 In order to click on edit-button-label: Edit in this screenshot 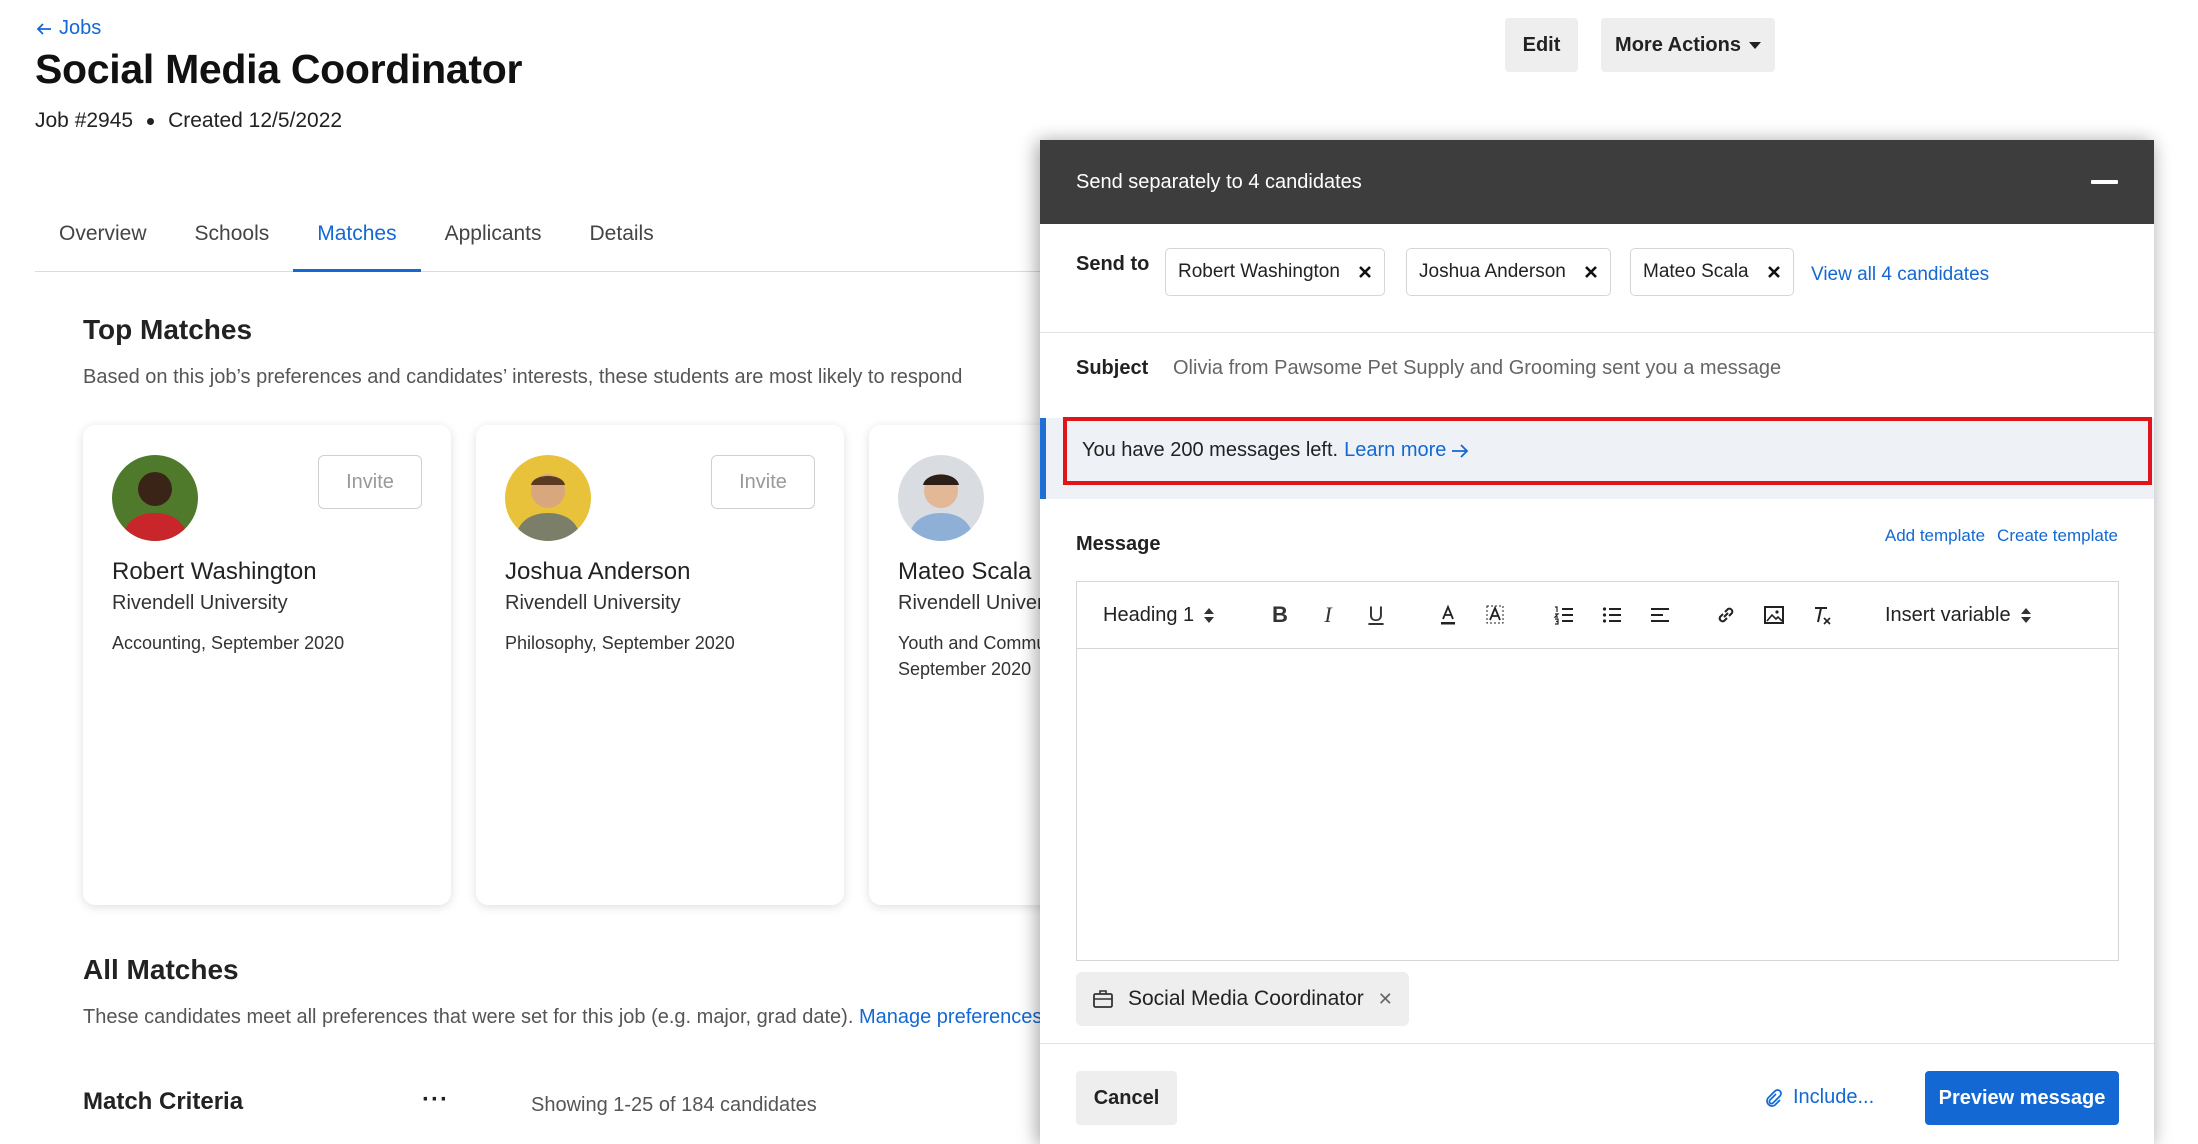, I will do `click(1541, 44)`.